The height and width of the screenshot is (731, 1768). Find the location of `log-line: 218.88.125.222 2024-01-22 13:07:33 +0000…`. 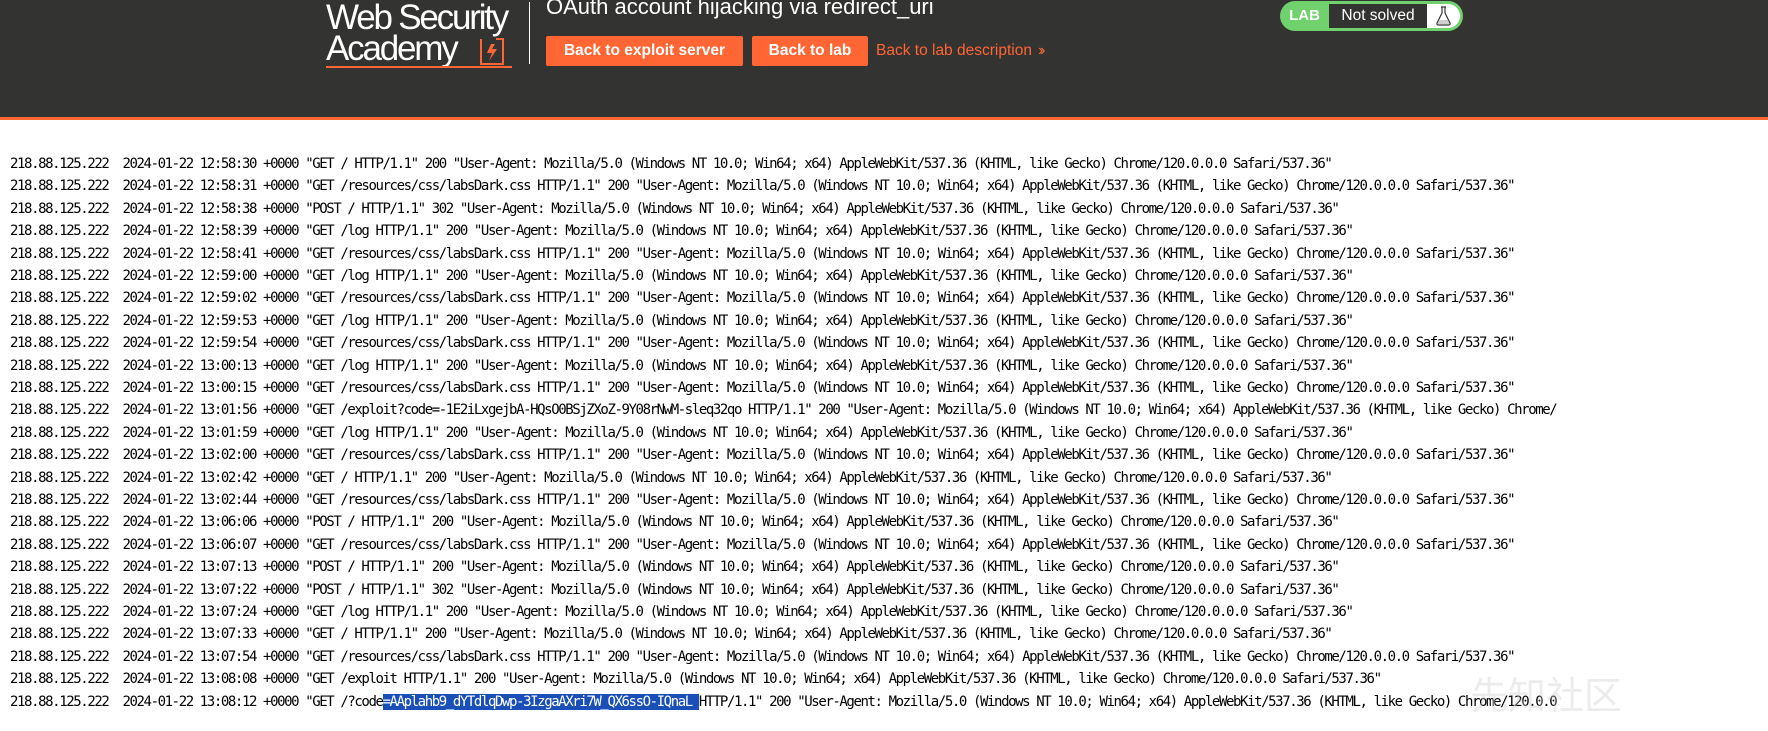

log-line: 218.88.125.222 2024-01-22 13:07:33 +0000… is located at coordinates (671, 634).